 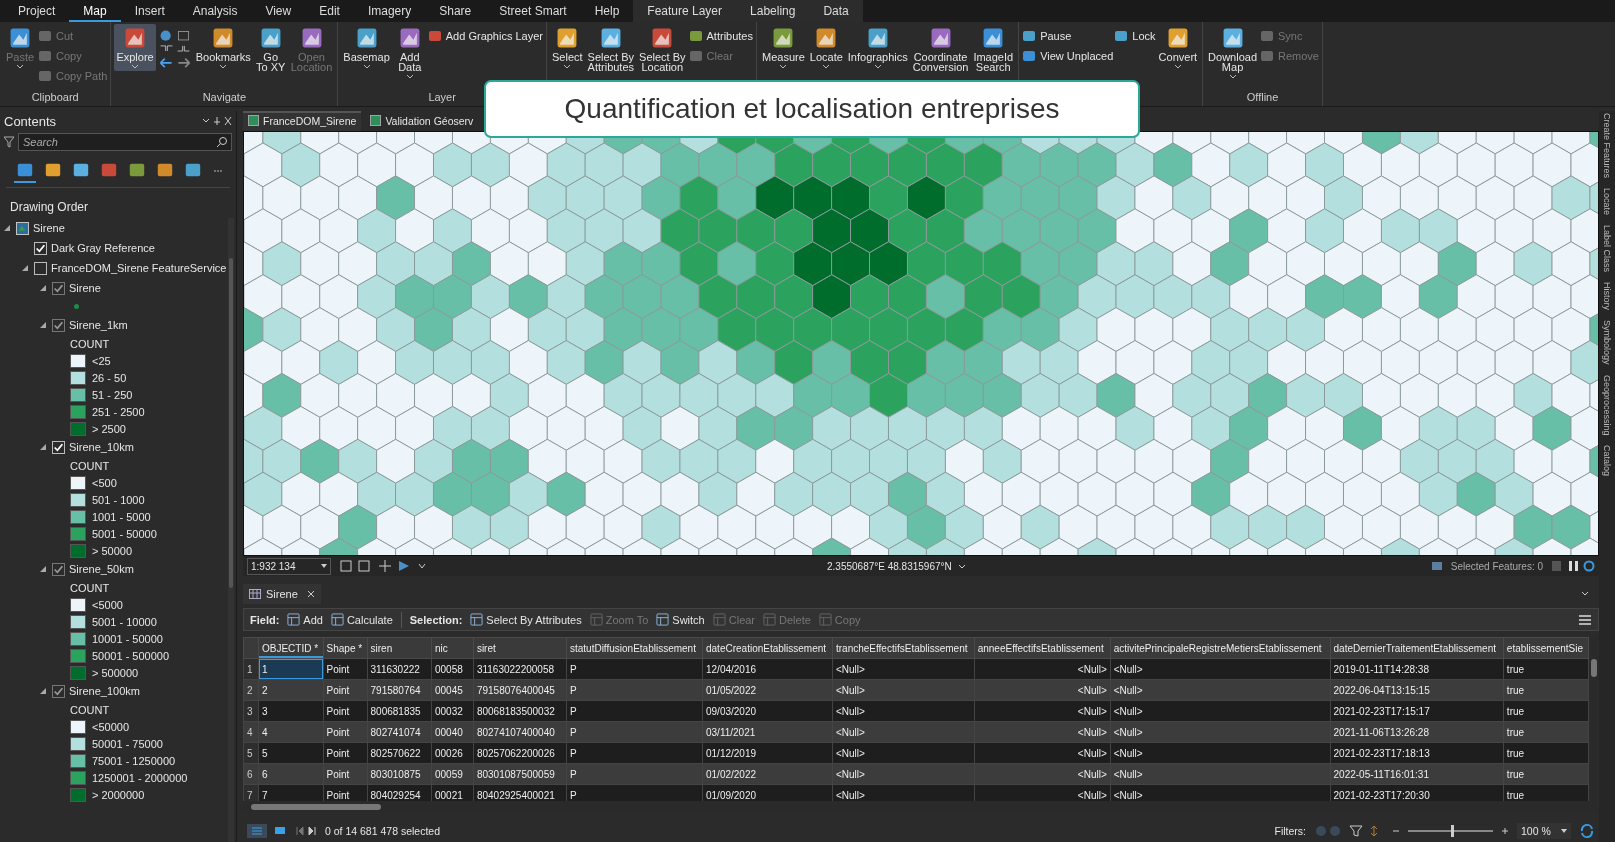 What do you see at coordinates (1135, 36) in the screenshot?
I see `ribbon-button: Lock` at bounding box center [1135, 36].